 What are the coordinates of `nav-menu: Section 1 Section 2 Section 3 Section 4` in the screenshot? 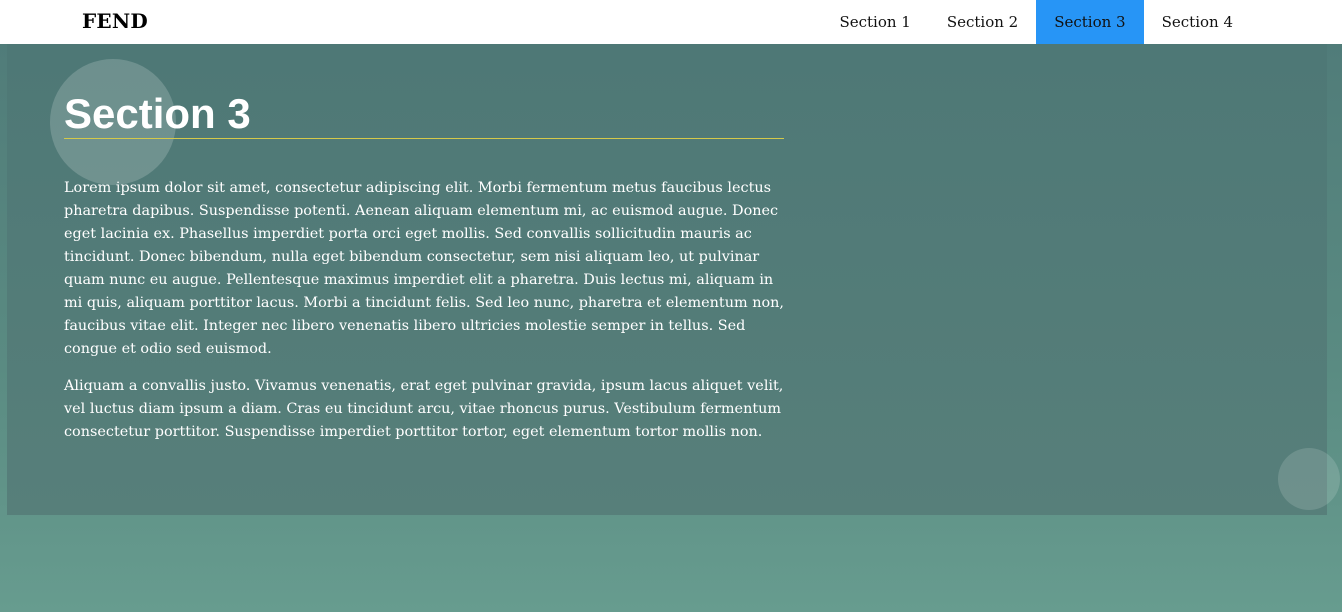 It's located at (1036, 22).